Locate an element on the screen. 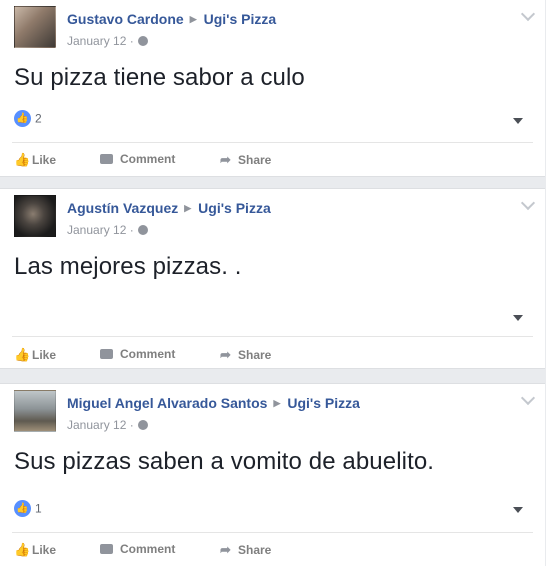 This screenshot has width=546, height=566. post-text: Sus pizzas saben a vomito de abuelito. is located at coordinates (224, 461).